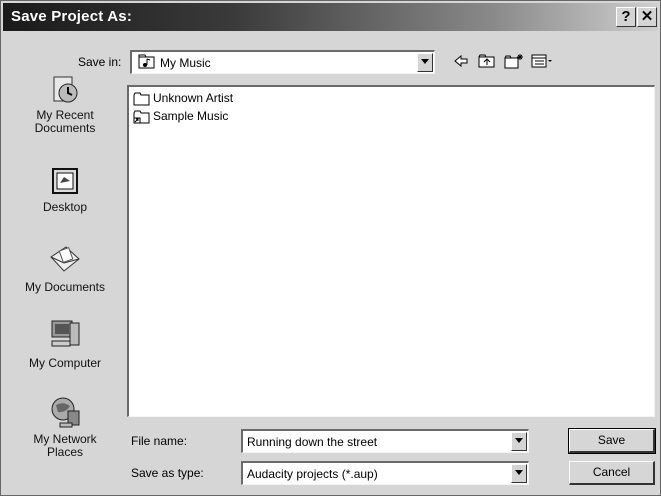 This screenshot has height=496, width=661. Describe the element at coordinates (487, 62) in the screenshot. I see `up-folder-icon` at that location.